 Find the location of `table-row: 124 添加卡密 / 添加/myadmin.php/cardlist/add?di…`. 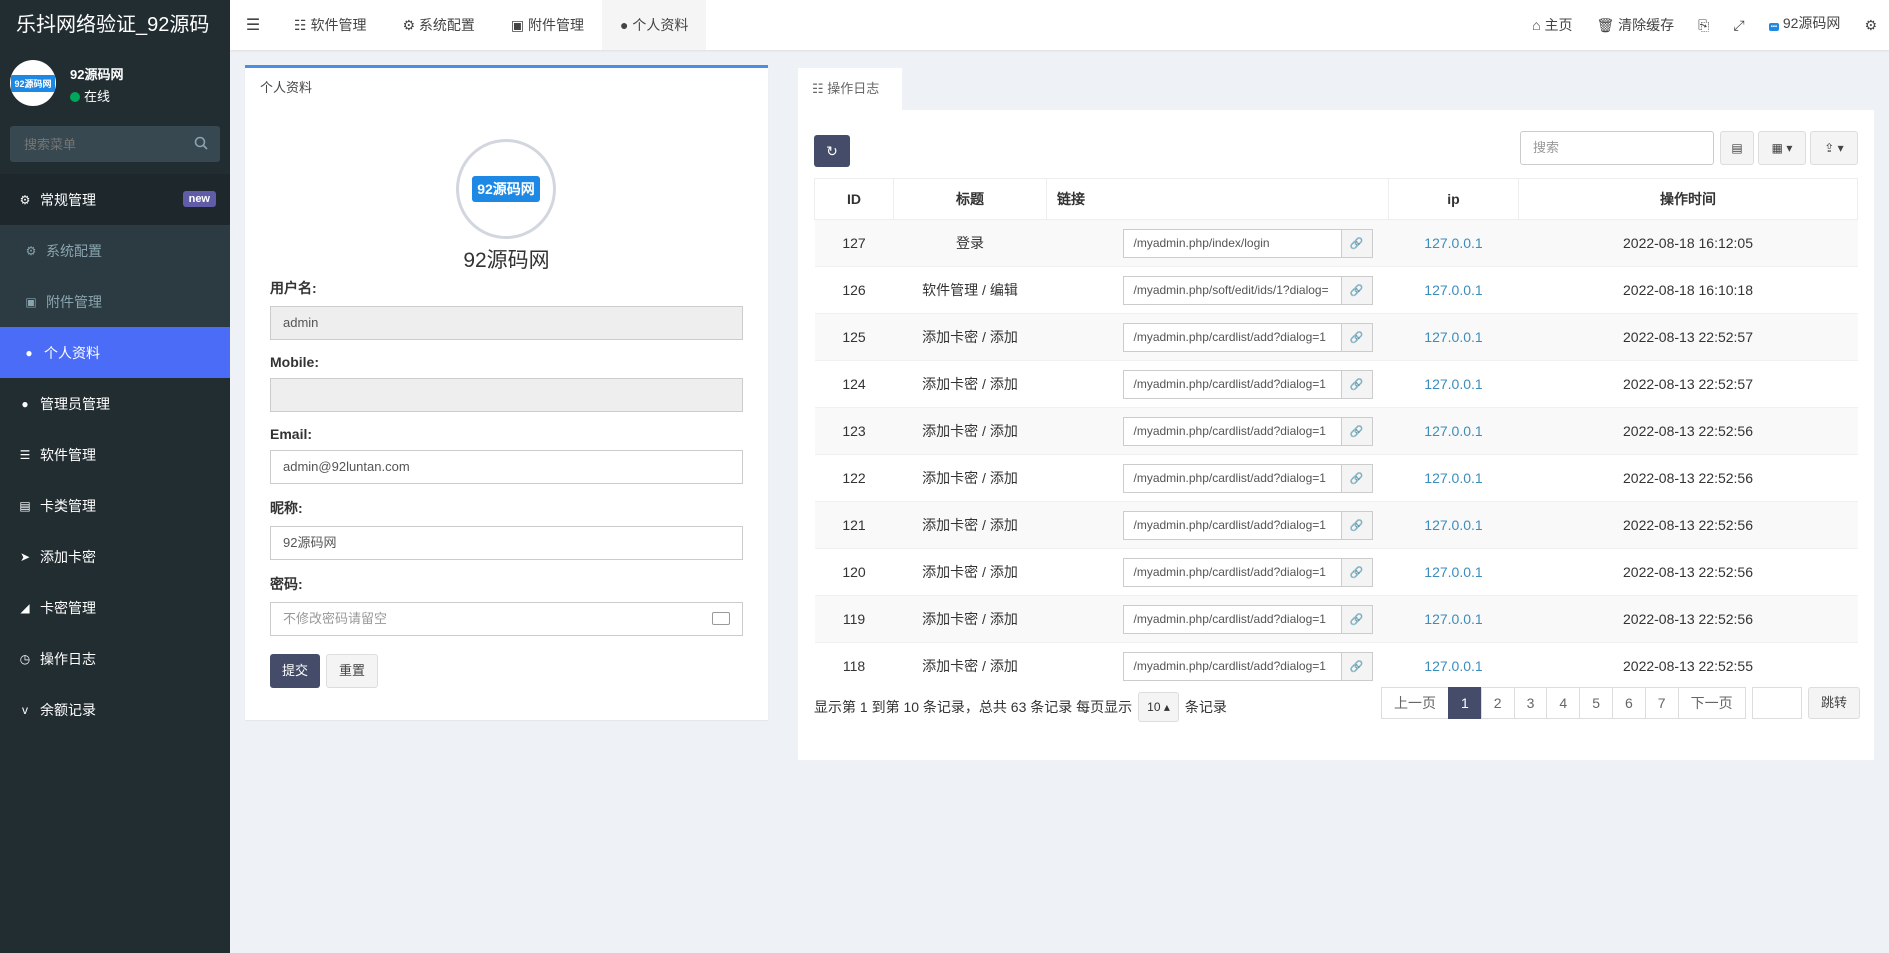

table-row: 124 添加卡密 / 添加/myadmin.php/cardlist/add?di… is located at coordinates (1336, 384).